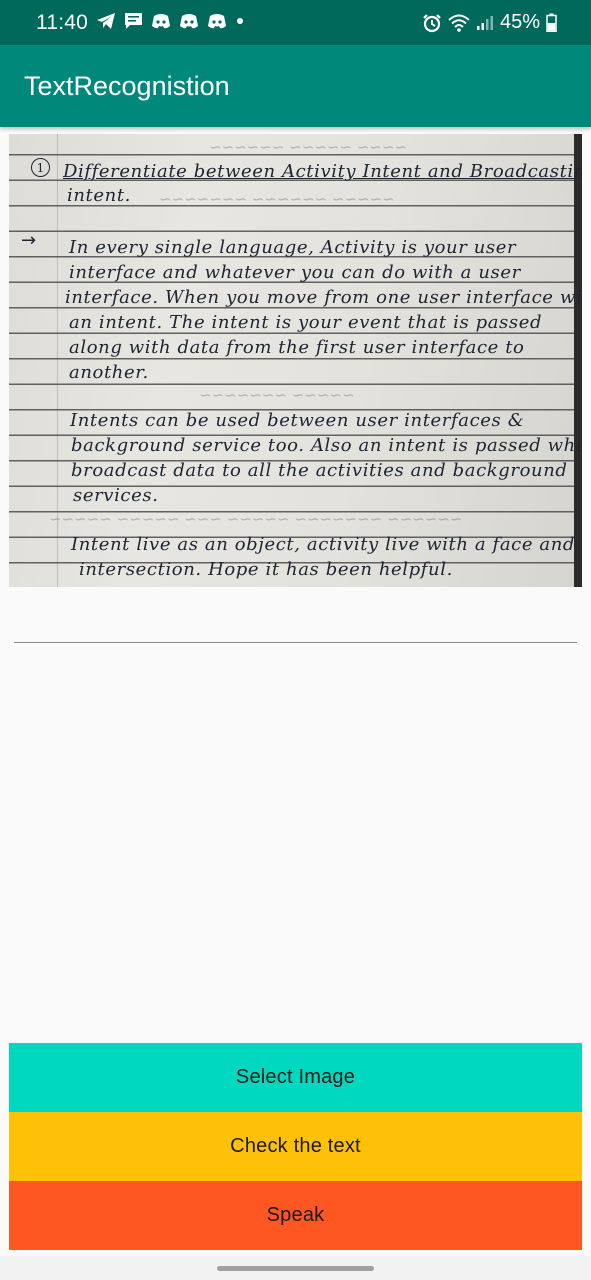 This screenshot has height=1280, width=591. I want to click on handwritten-line: another., so click(109, 372).